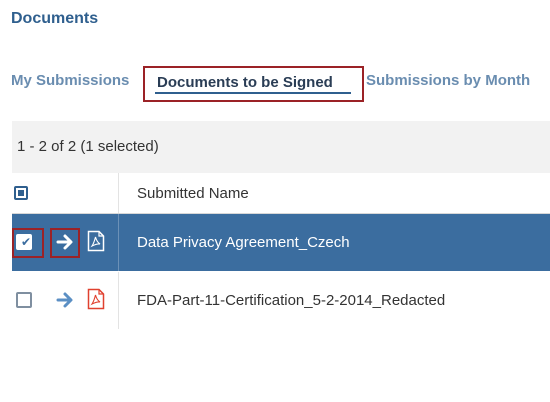 The height and width of the screenshot is (402, 550). What do you see at coordinates (448, 84) in the screenshot?
I see `tab-submissions-by-month: Submissions by Month` at bounding box center [448, 84].